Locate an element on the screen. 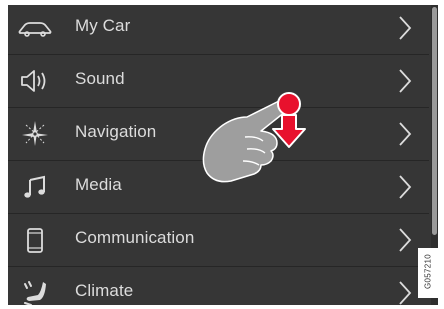  figure-code: G057210 is located at coordinates (428, 273).